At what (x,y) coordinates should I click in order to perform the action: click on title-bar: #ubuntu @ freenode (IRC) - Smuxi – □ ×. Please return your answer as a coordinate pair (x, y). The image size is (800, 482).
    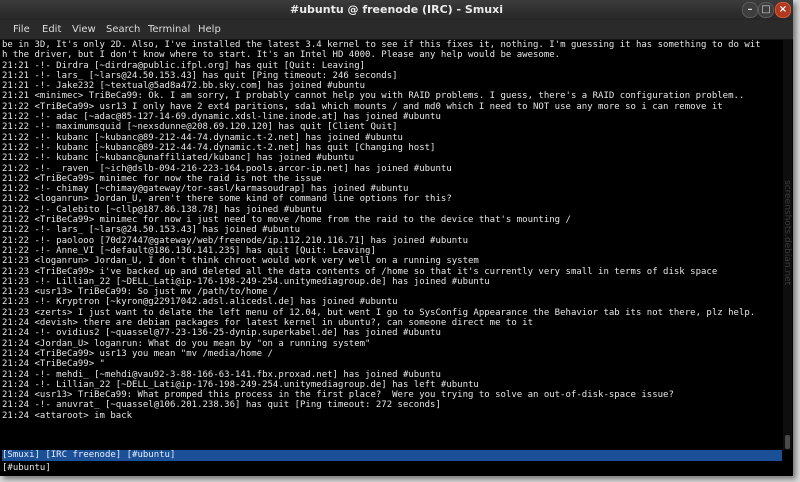
    Looking at the image, I should click on (396, 10).